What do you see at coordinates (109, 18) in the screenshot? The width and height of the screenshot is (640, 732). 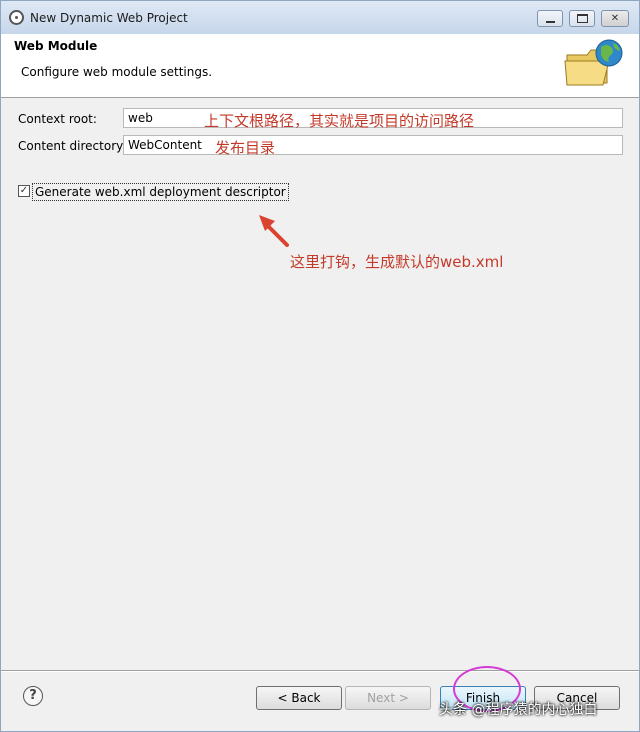 I see `window-title: New Dynamic Web Project` at bounding box center [109, 18].